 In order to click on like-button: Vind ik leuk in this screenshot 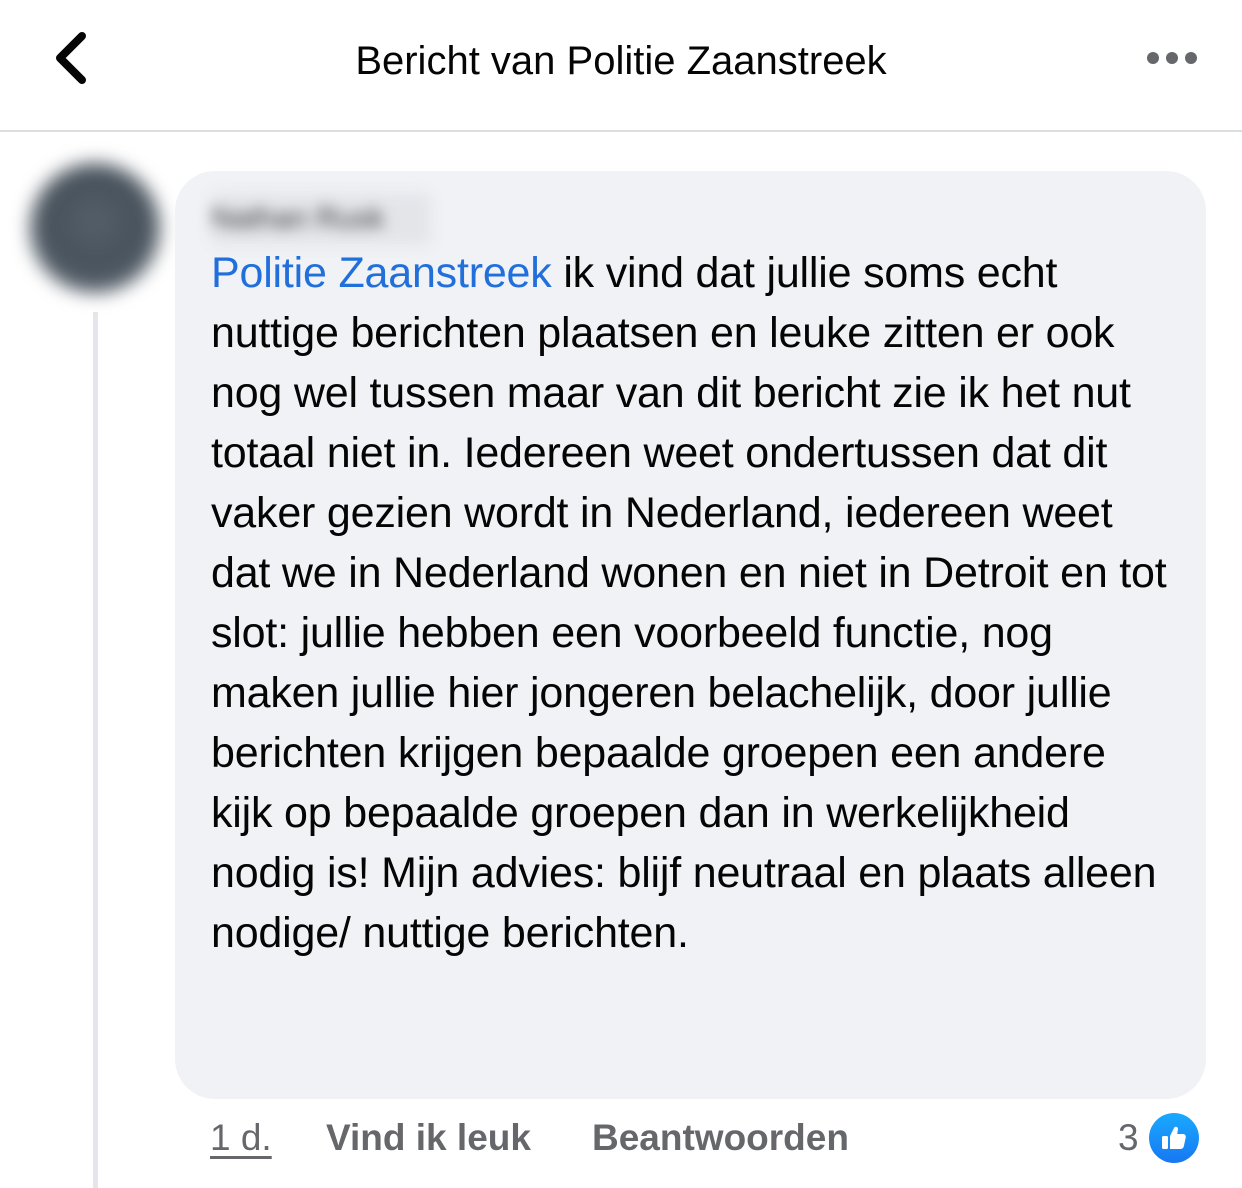, I will do `click(428, 1138)`.